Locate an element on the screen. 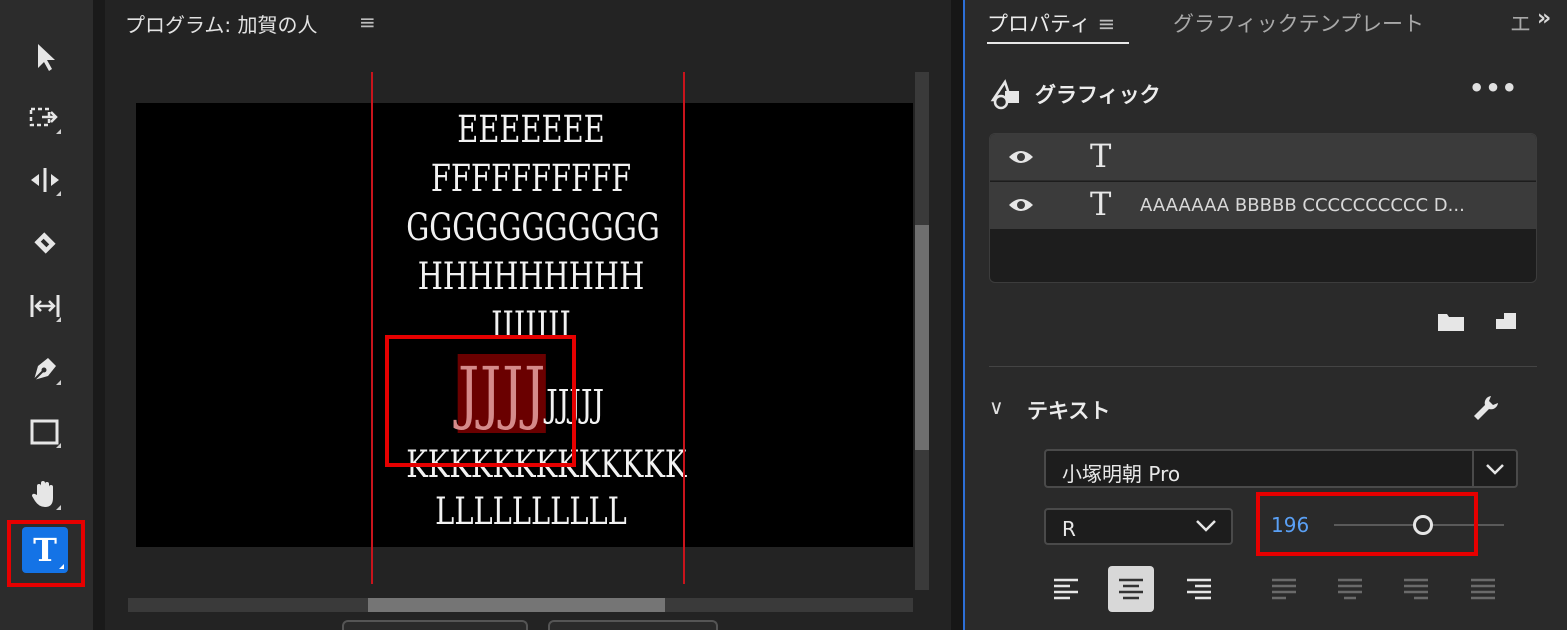  type-tool-highlight is located at coordinates (46, 553).